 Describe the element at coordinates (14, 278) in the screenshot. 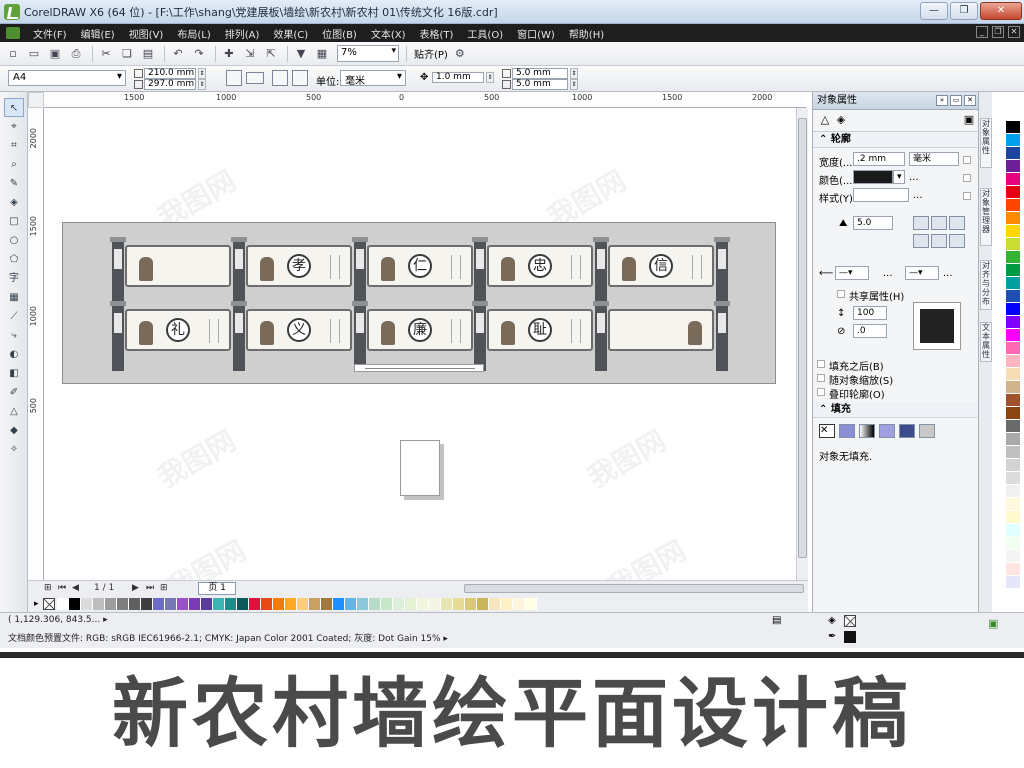

I see `text-tool-icon: 字` at that location.